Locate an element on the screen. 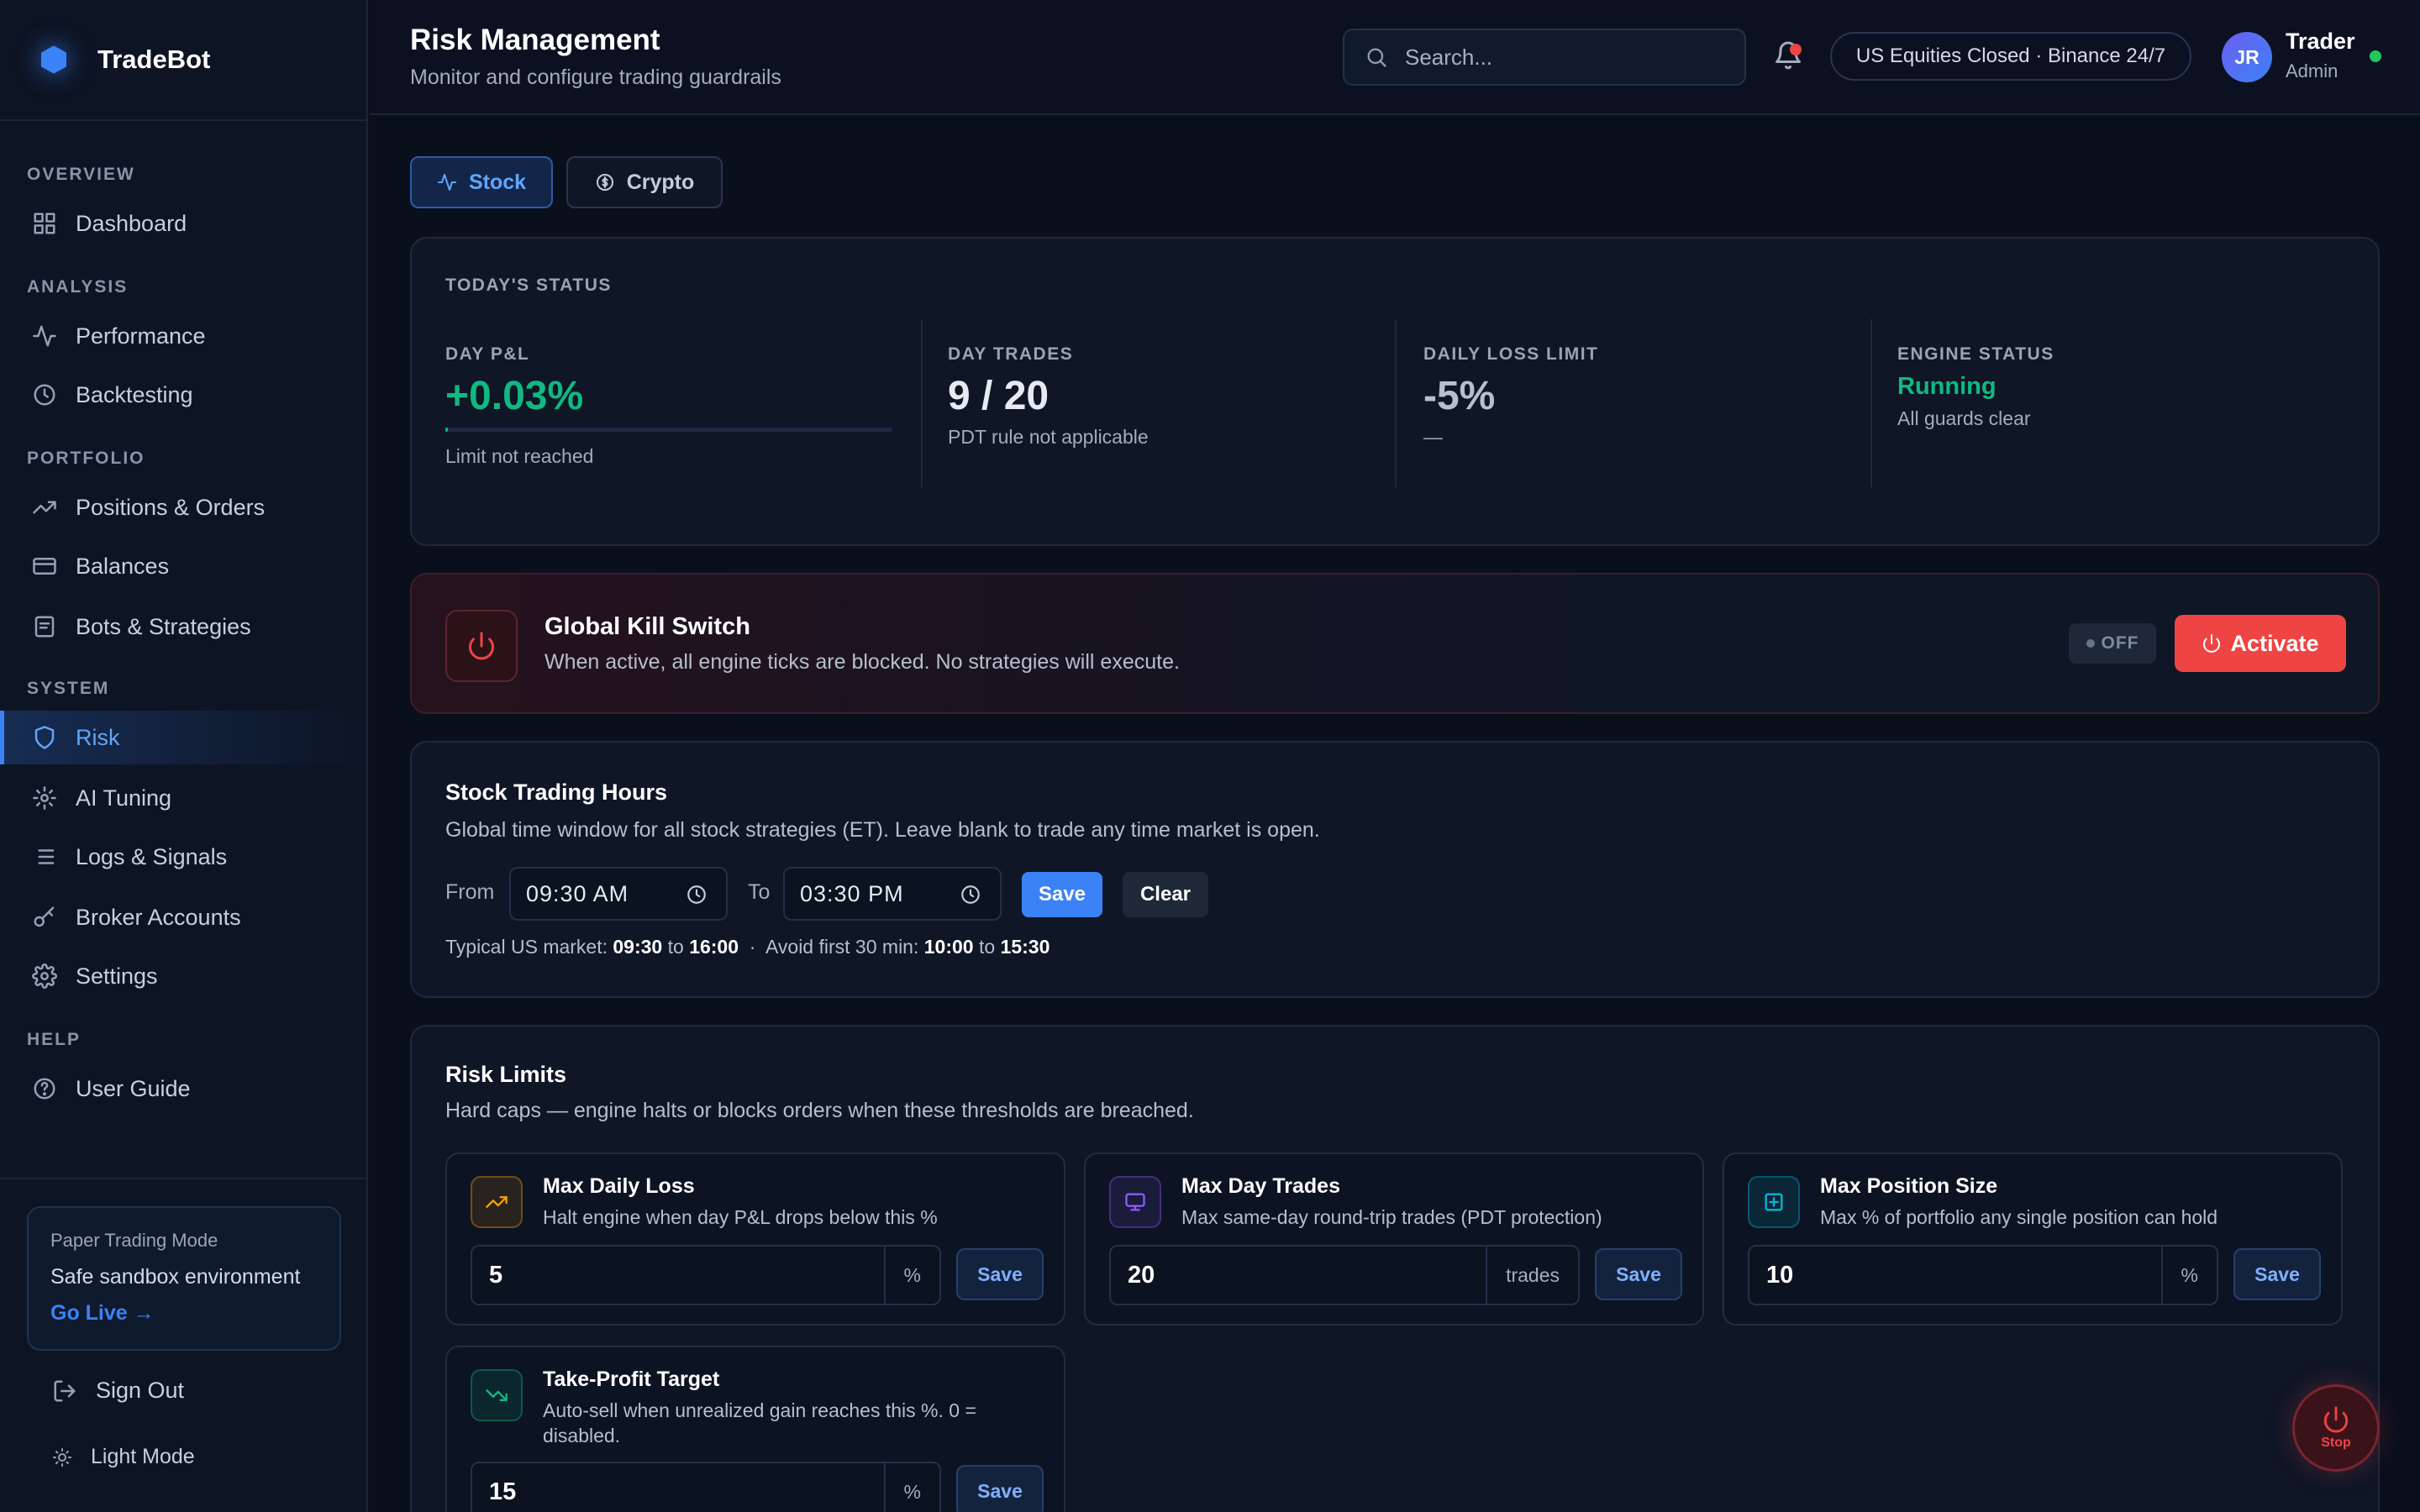  activity-icon is located at coordinates (44, 336).